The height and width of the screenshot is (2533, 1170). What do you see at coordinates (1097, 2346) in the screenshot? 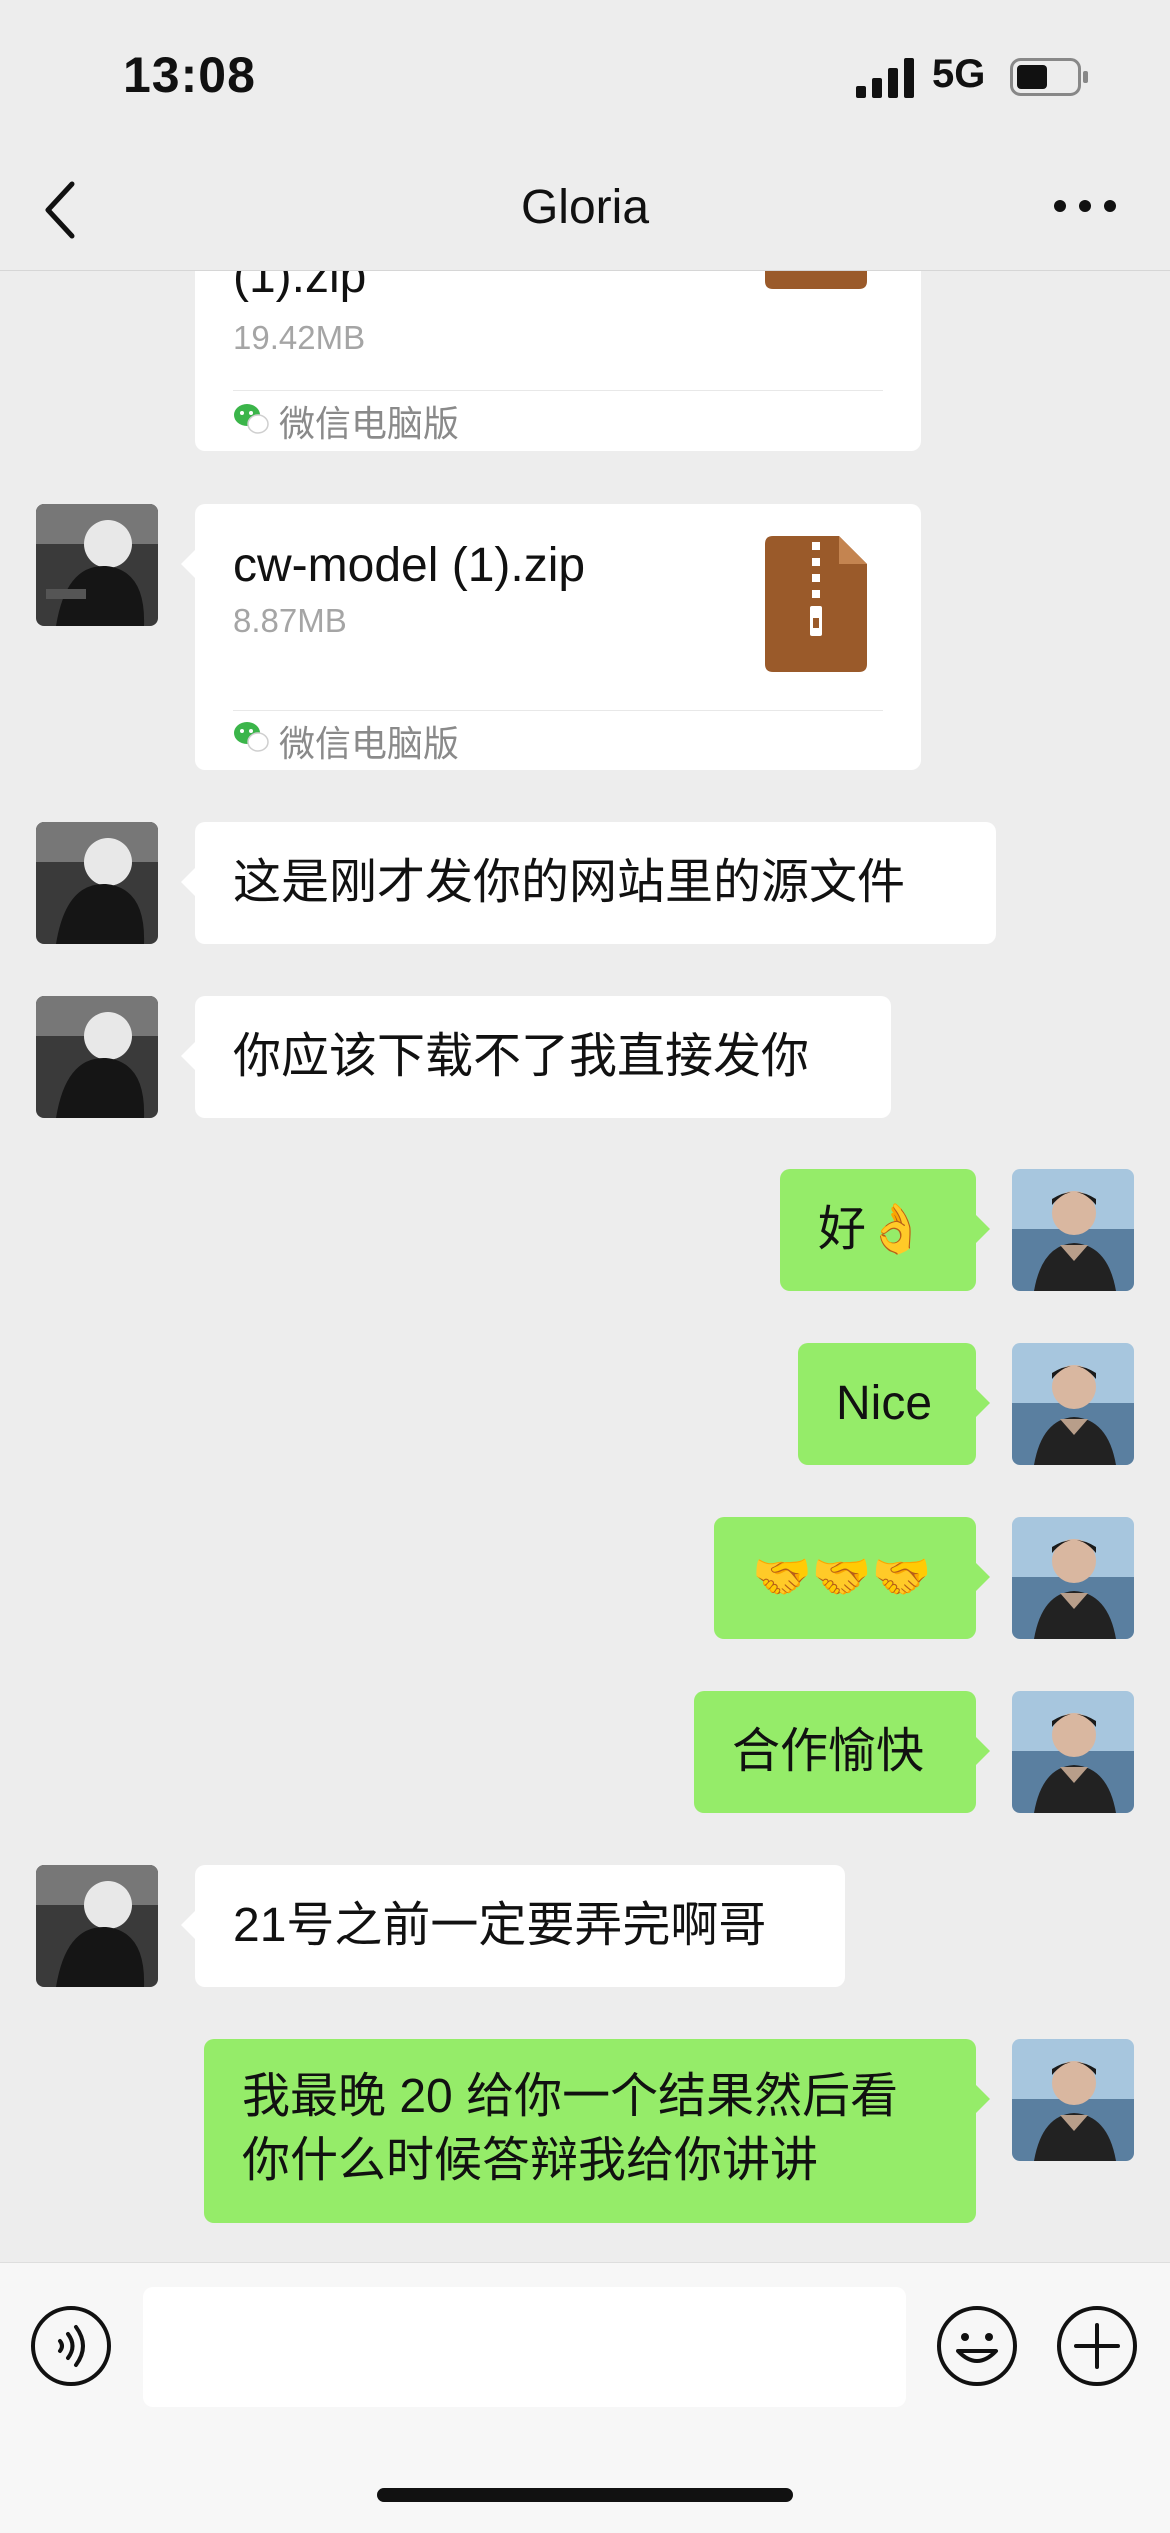
I see `plus-icon` at bounding box center [1097, 2346].